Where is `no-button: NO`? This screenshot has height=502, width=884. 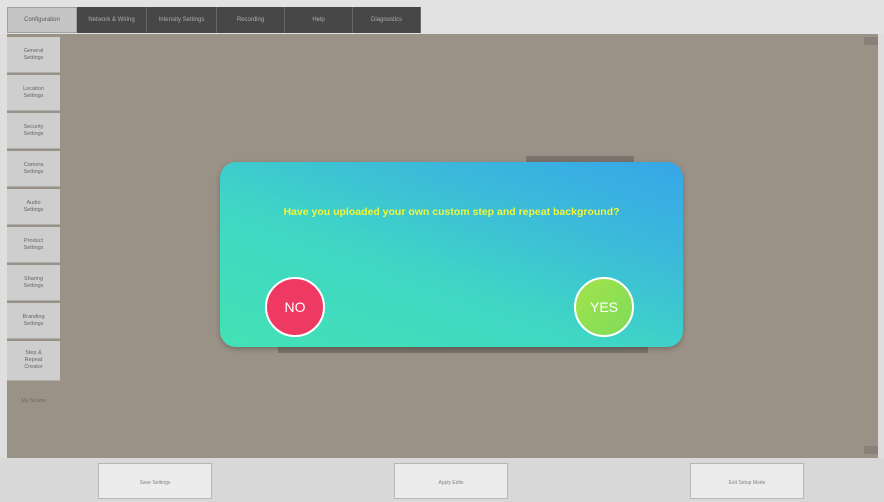 no-button: NO is located at coordinates (295, 307).